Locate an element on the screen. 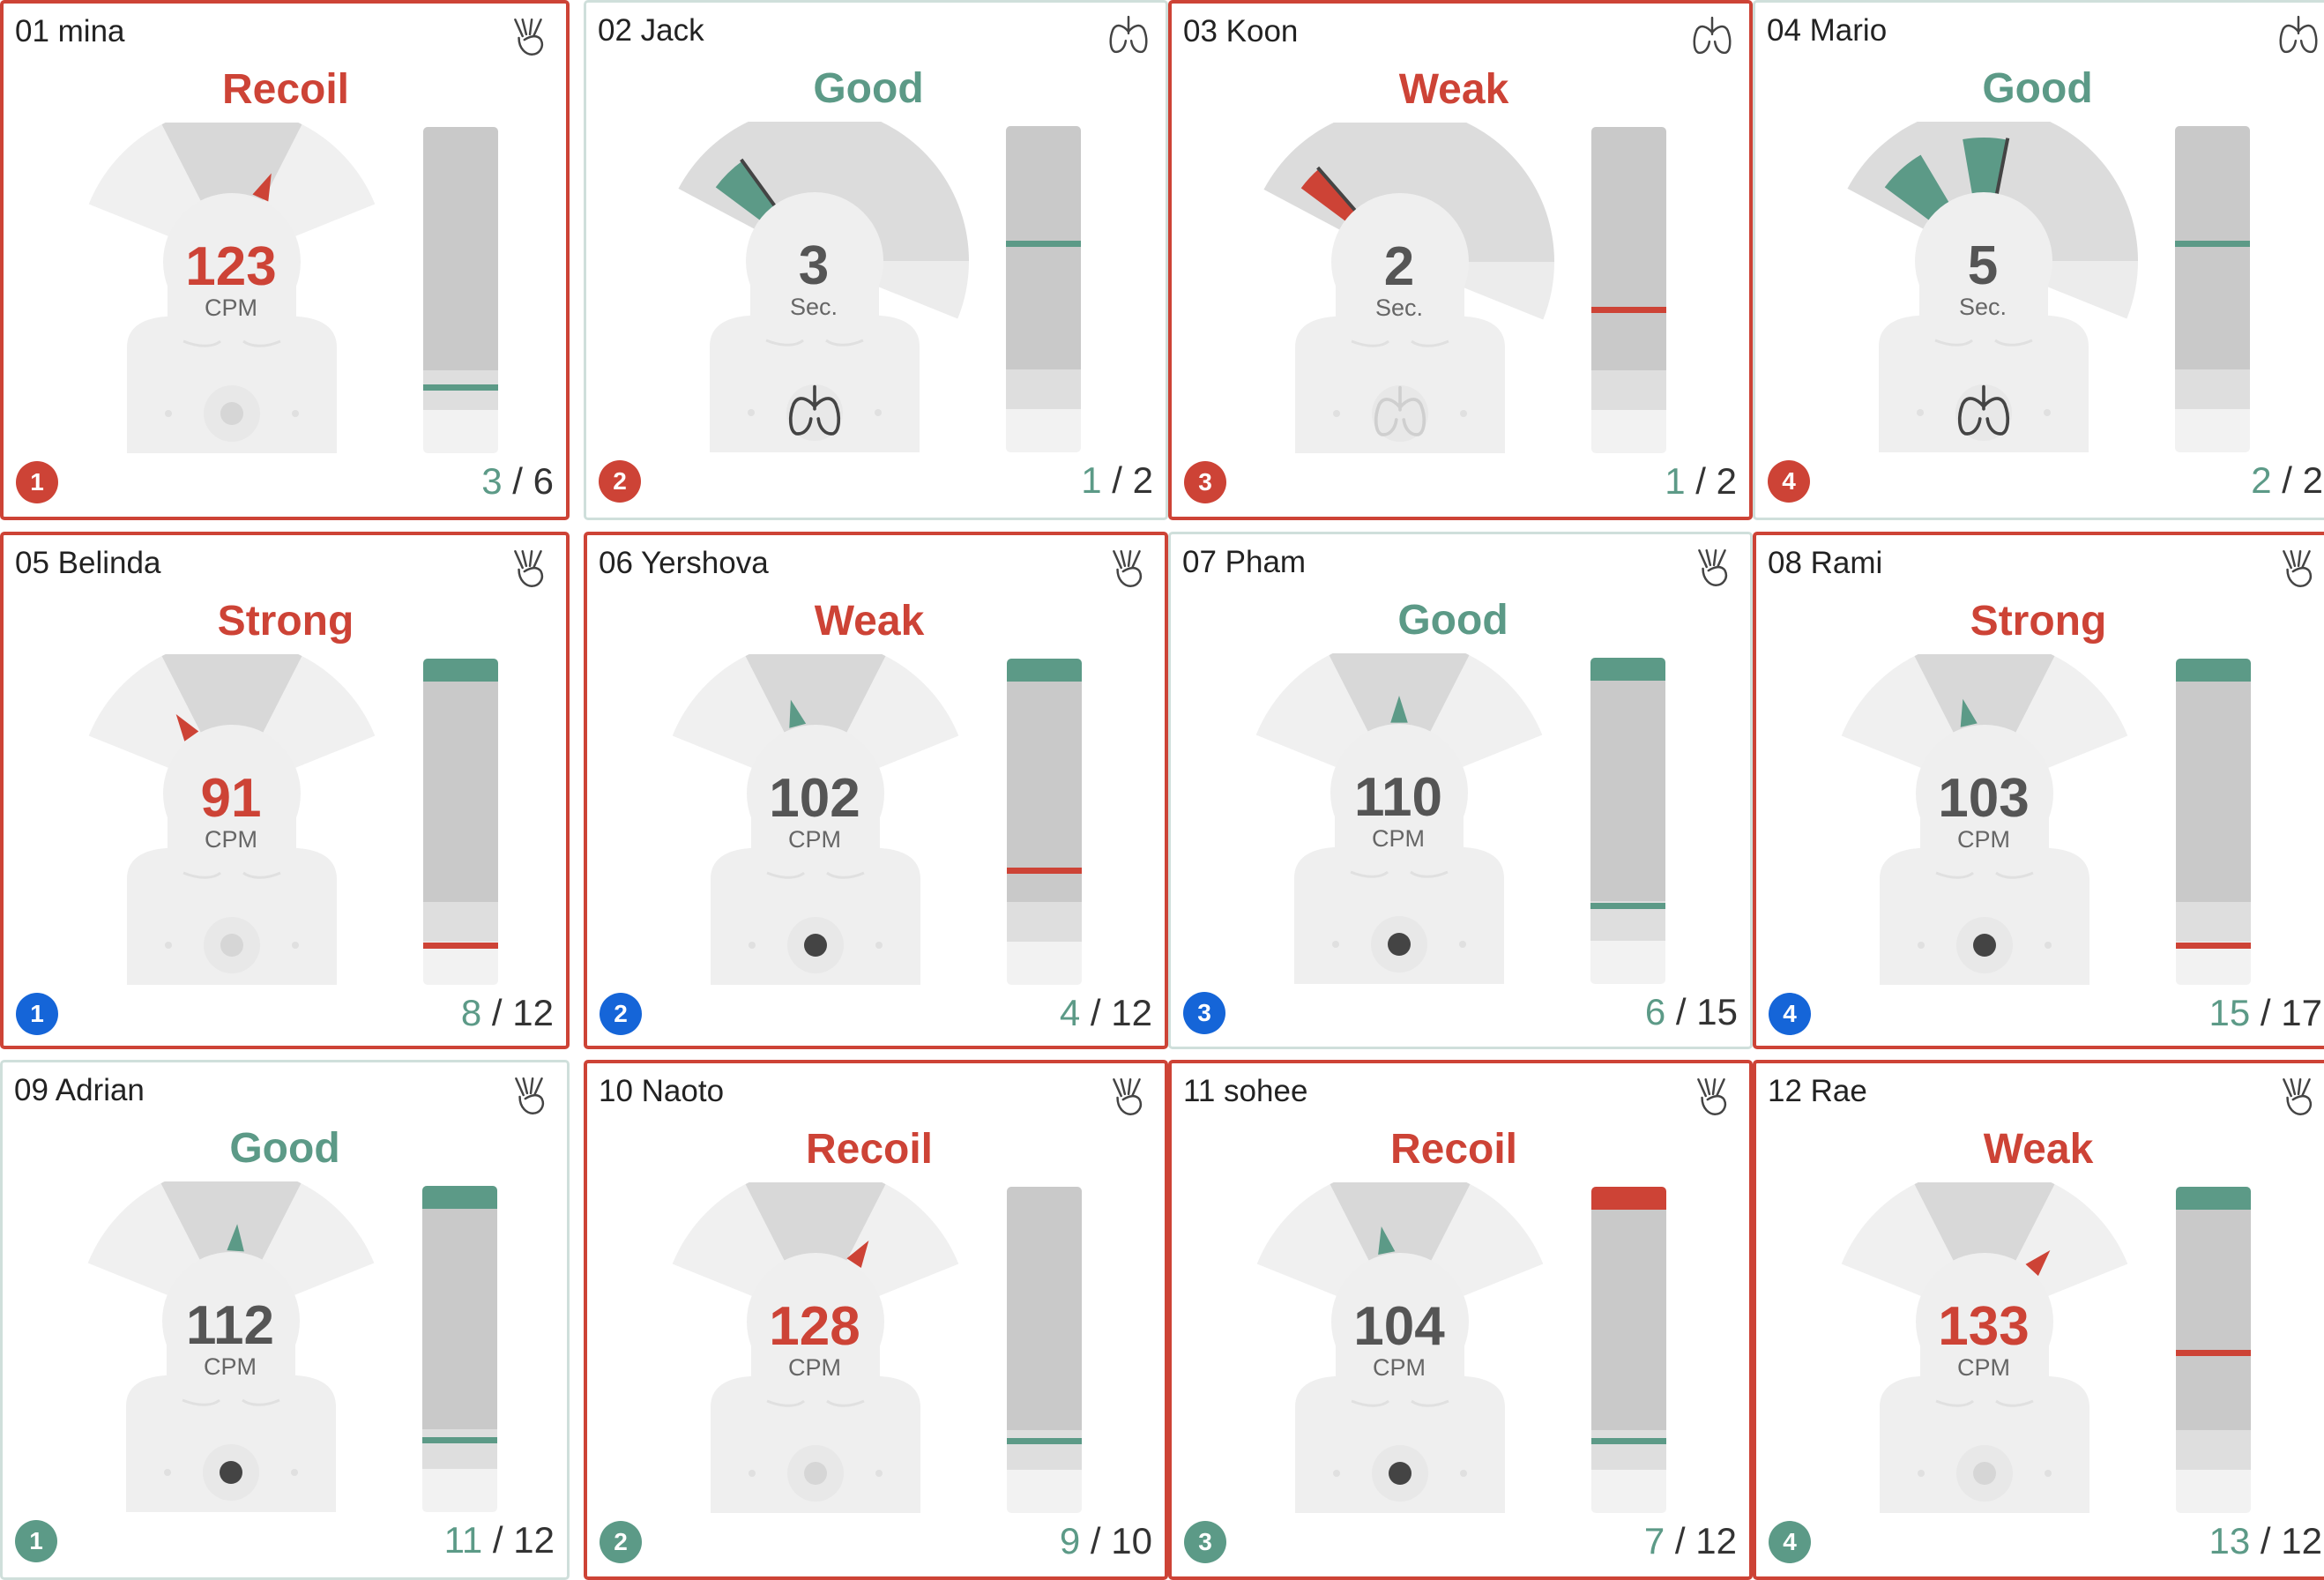 This screenshot has height=1580, width=2324. trainee-card: 05 Belinda Strong 91 CPM 1 8 / 12 is located at coordinates (285, 791).